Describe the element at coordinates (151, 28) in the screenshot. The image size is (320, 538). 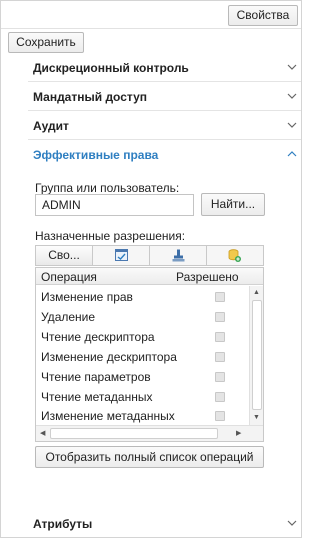
I see `toolbar-divider` at that location.